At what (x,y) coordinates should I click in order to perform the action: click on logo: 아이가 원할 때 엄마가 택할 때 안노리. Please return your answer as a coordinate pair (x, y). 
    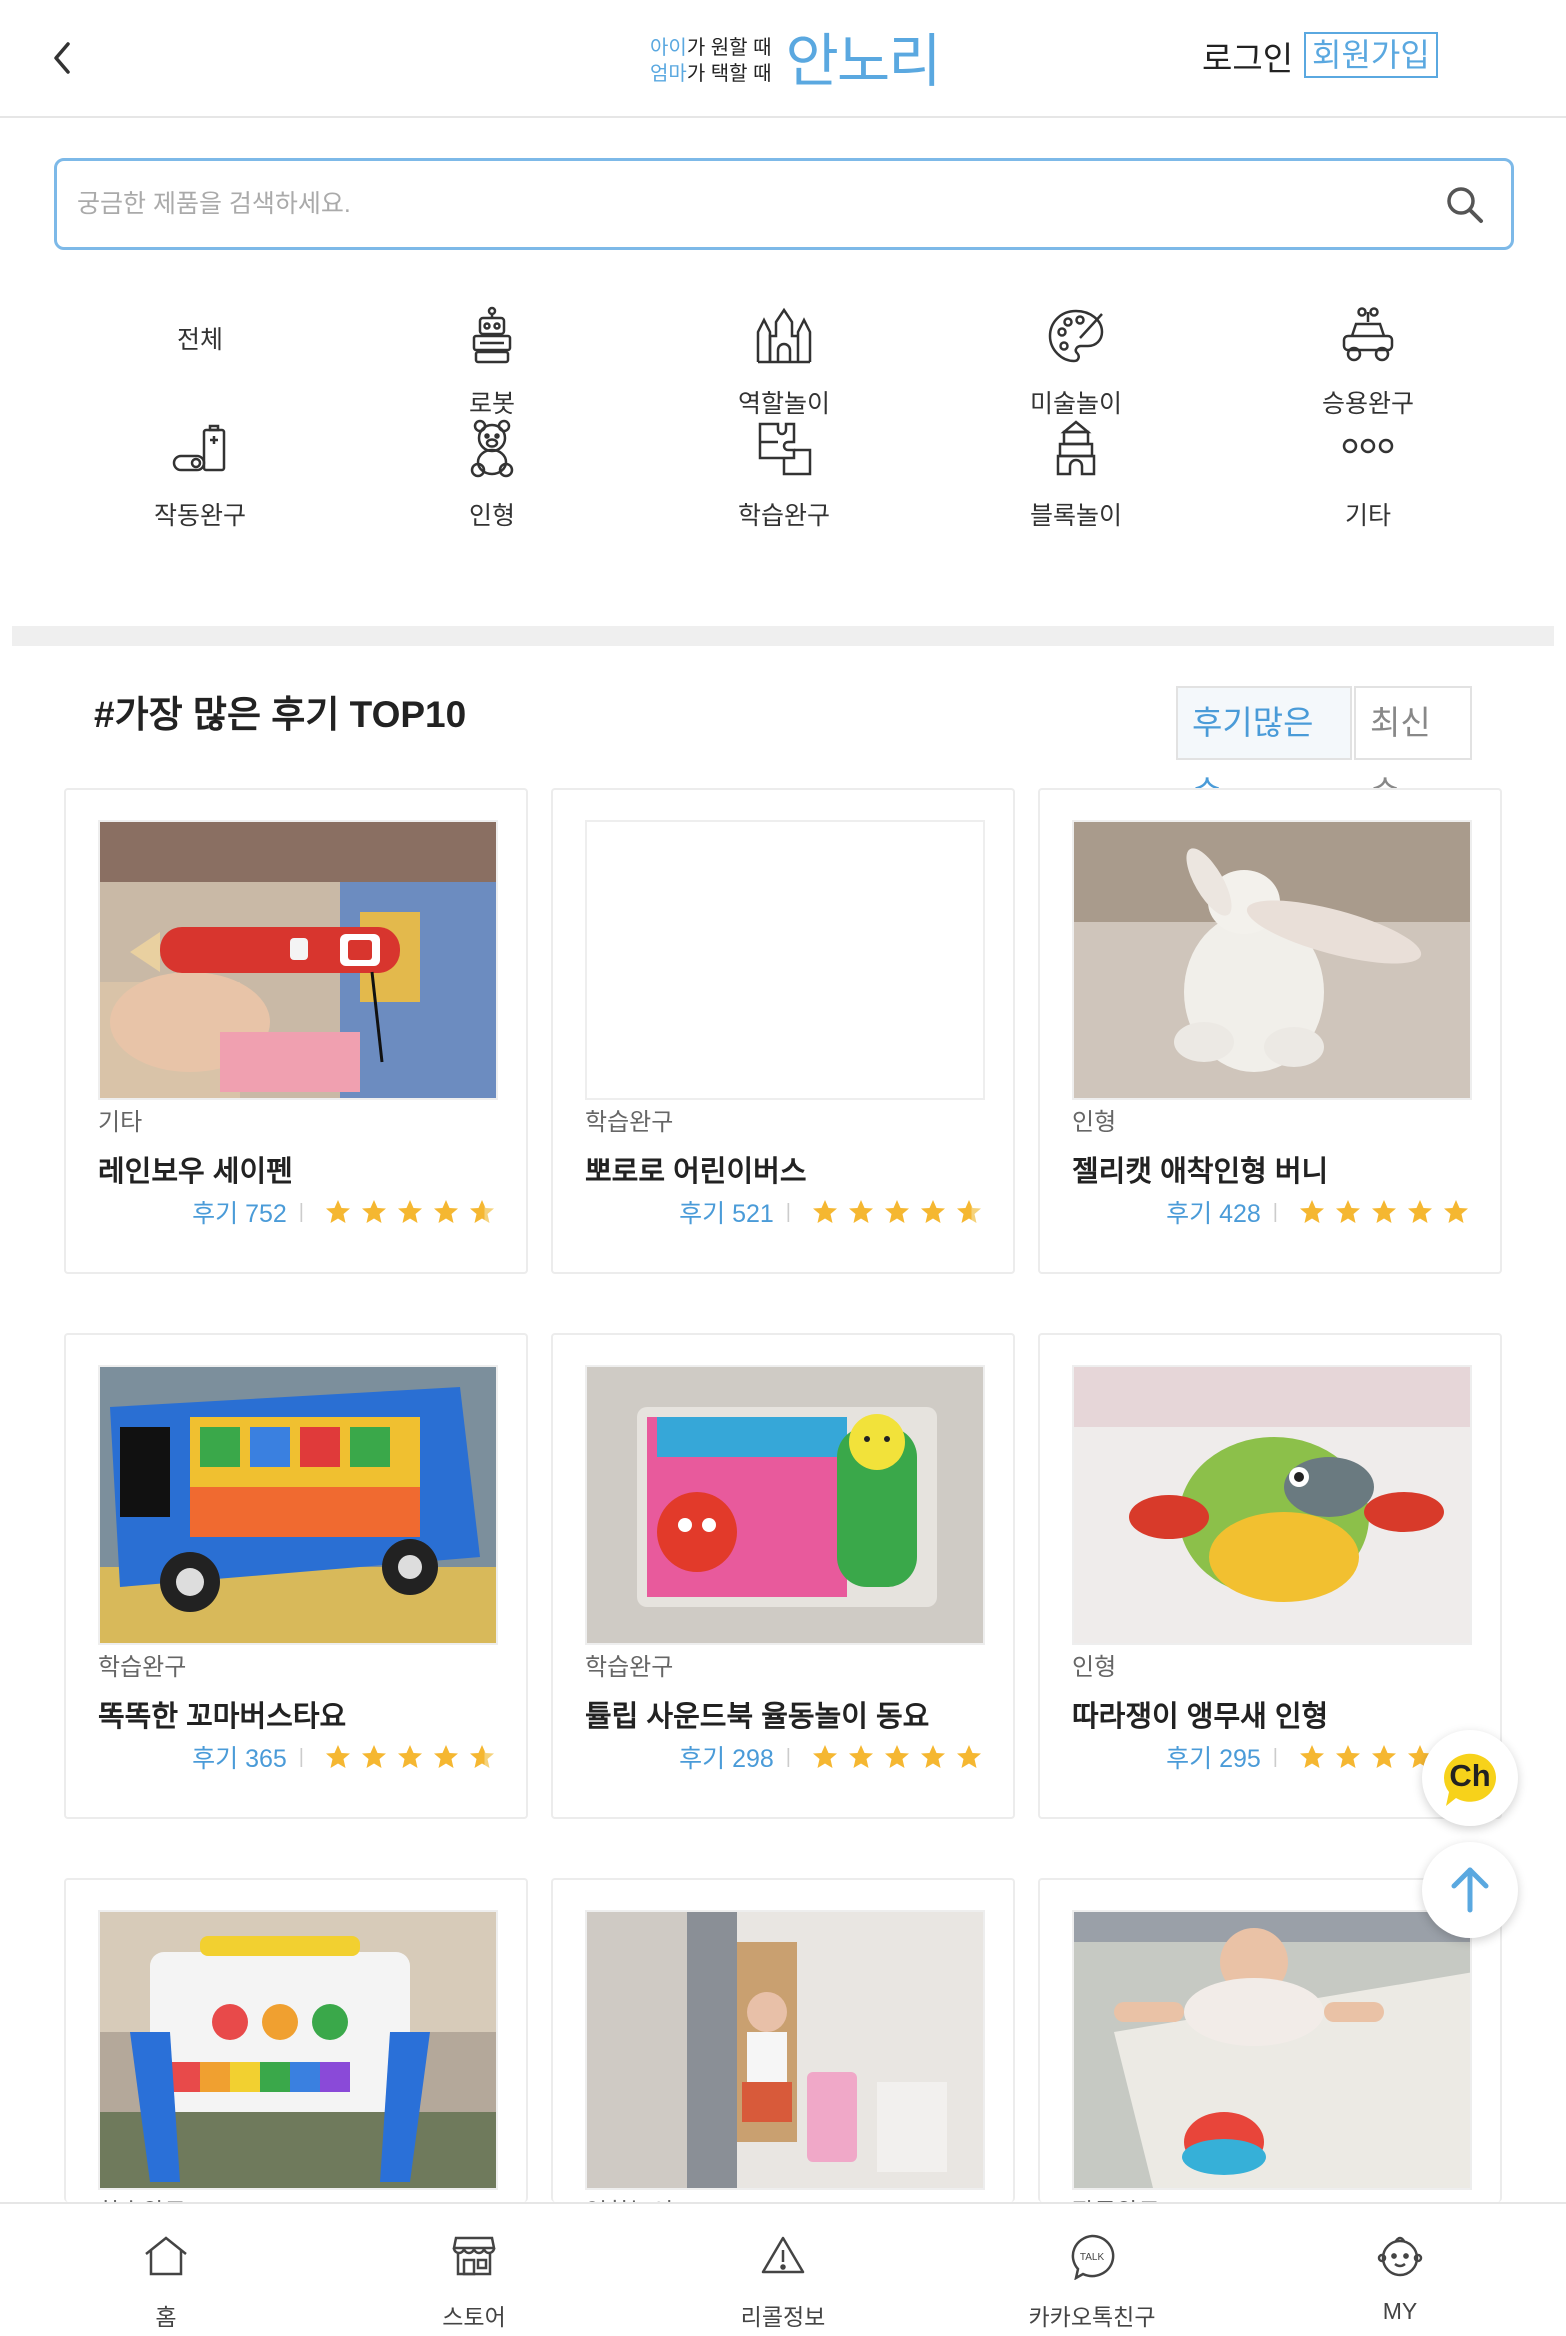
    Looking at the image, I should click on (796, 61).